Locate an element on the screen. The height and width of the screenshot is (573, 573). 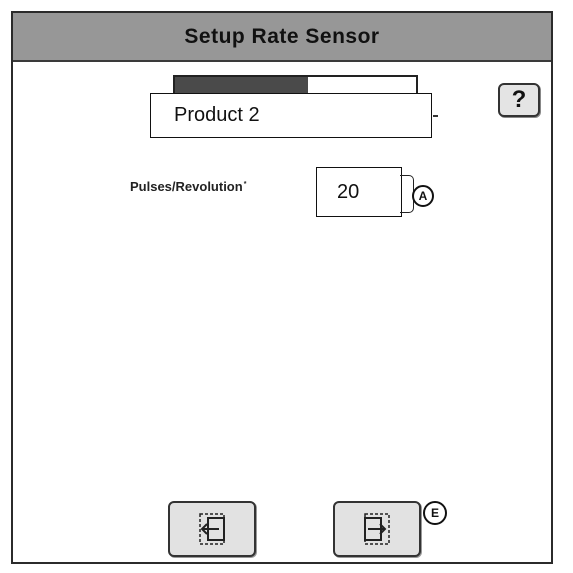
back-button is located at coordinates (212, 529).